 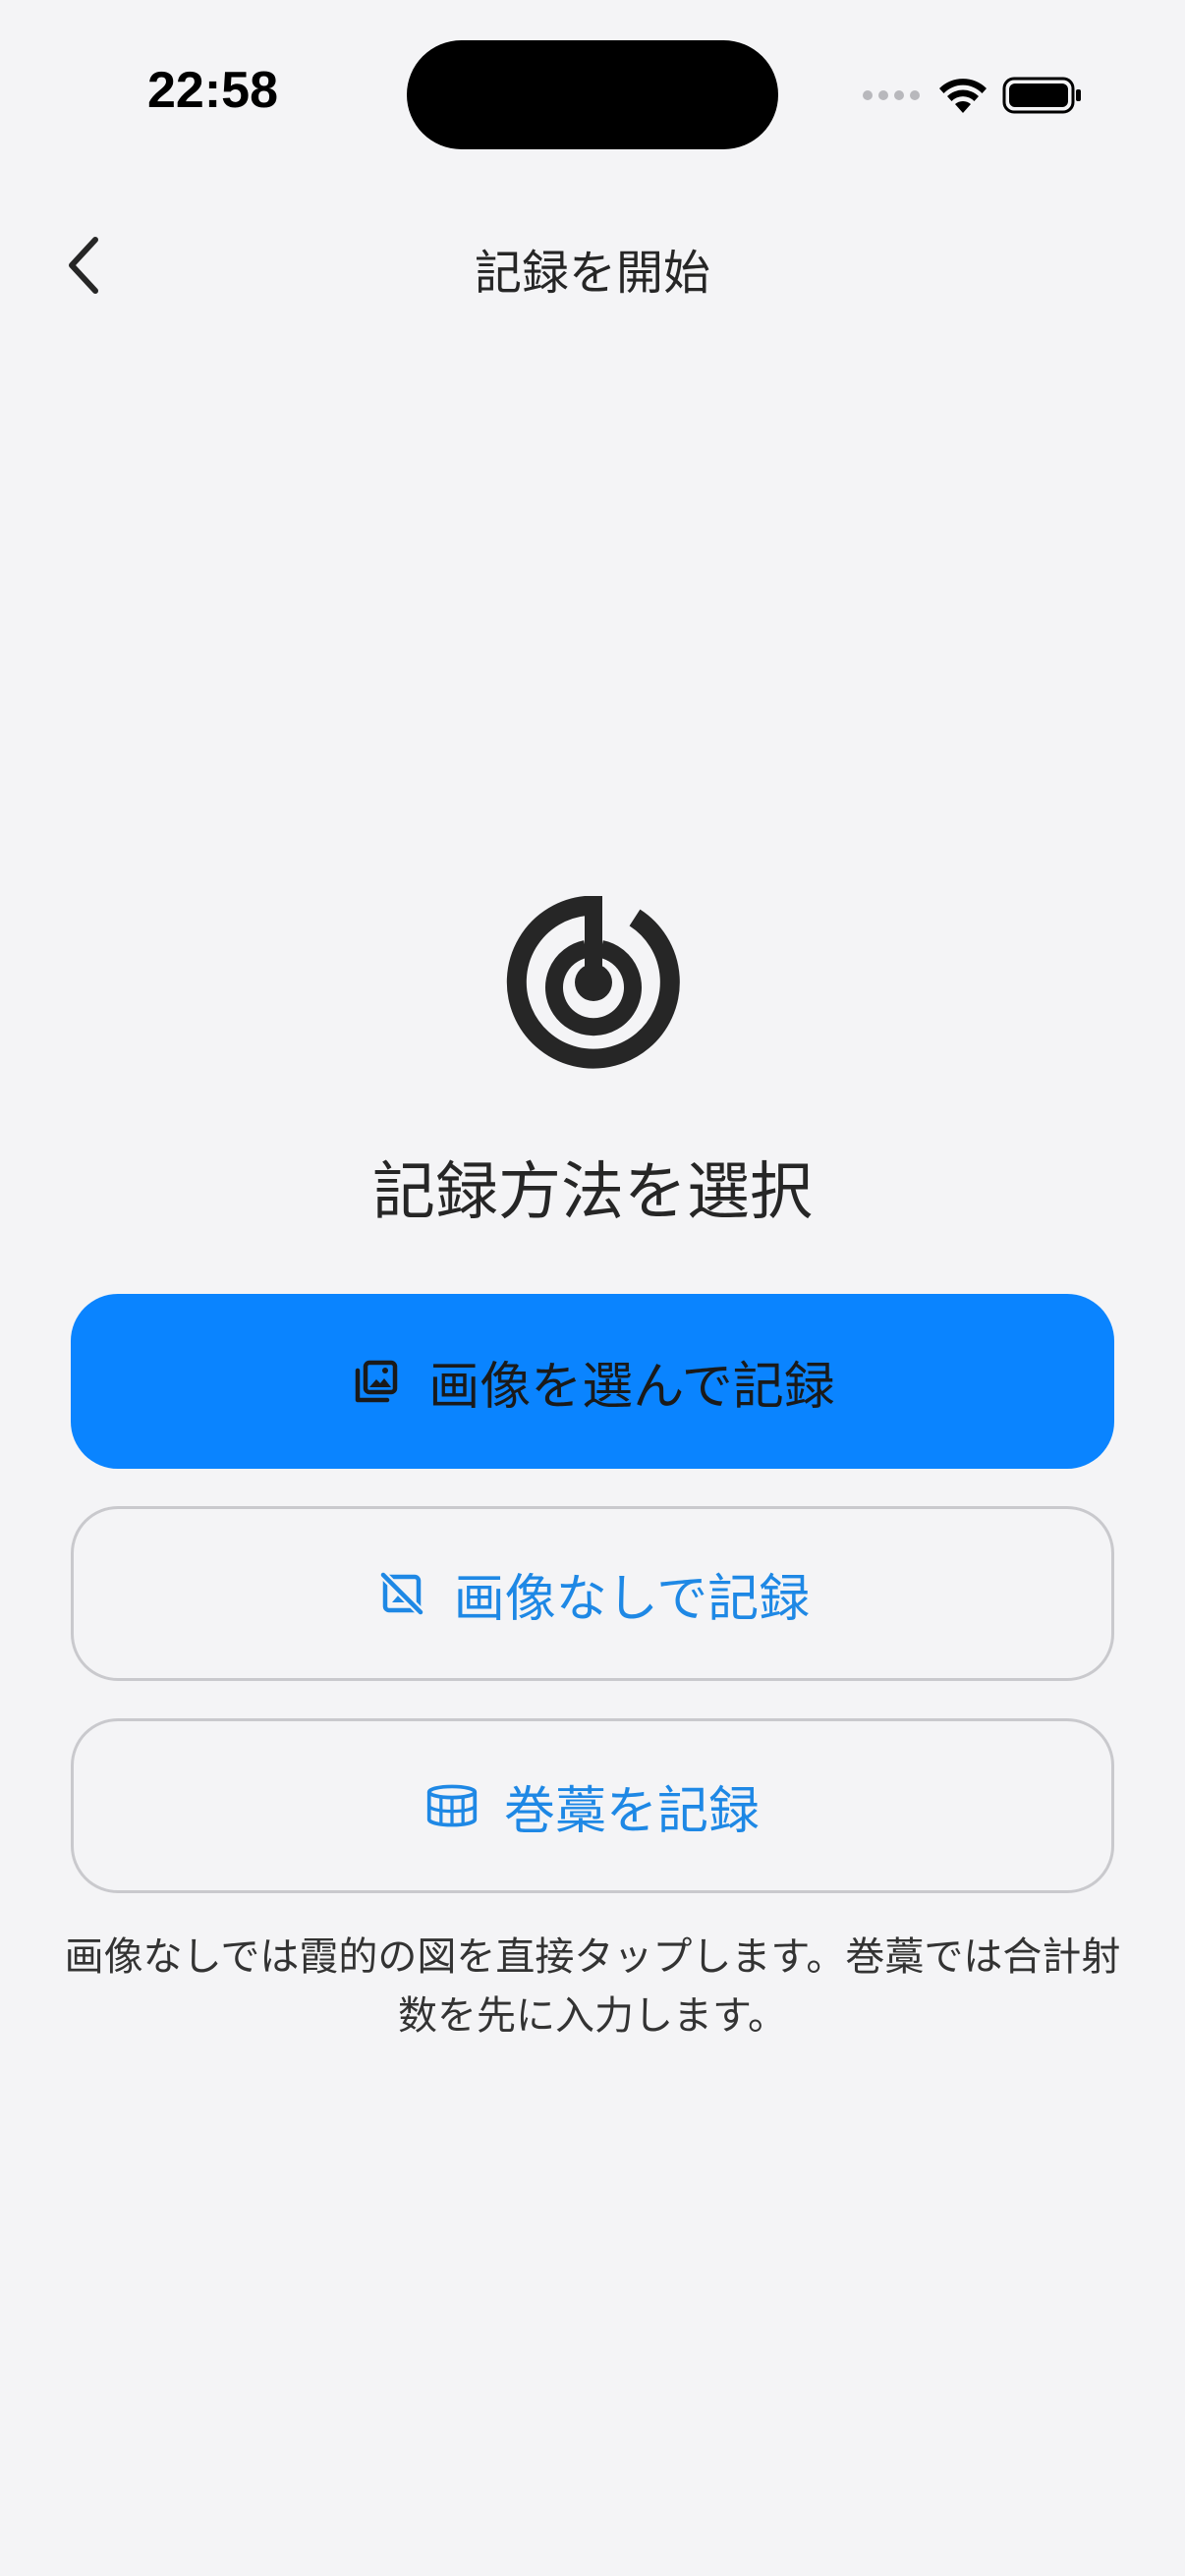 What do you see at coordinates (631, 1387) in the screenshot?
I see `record-with-image-label: 画像を選んで記録` at bounding box center [631, 1387].